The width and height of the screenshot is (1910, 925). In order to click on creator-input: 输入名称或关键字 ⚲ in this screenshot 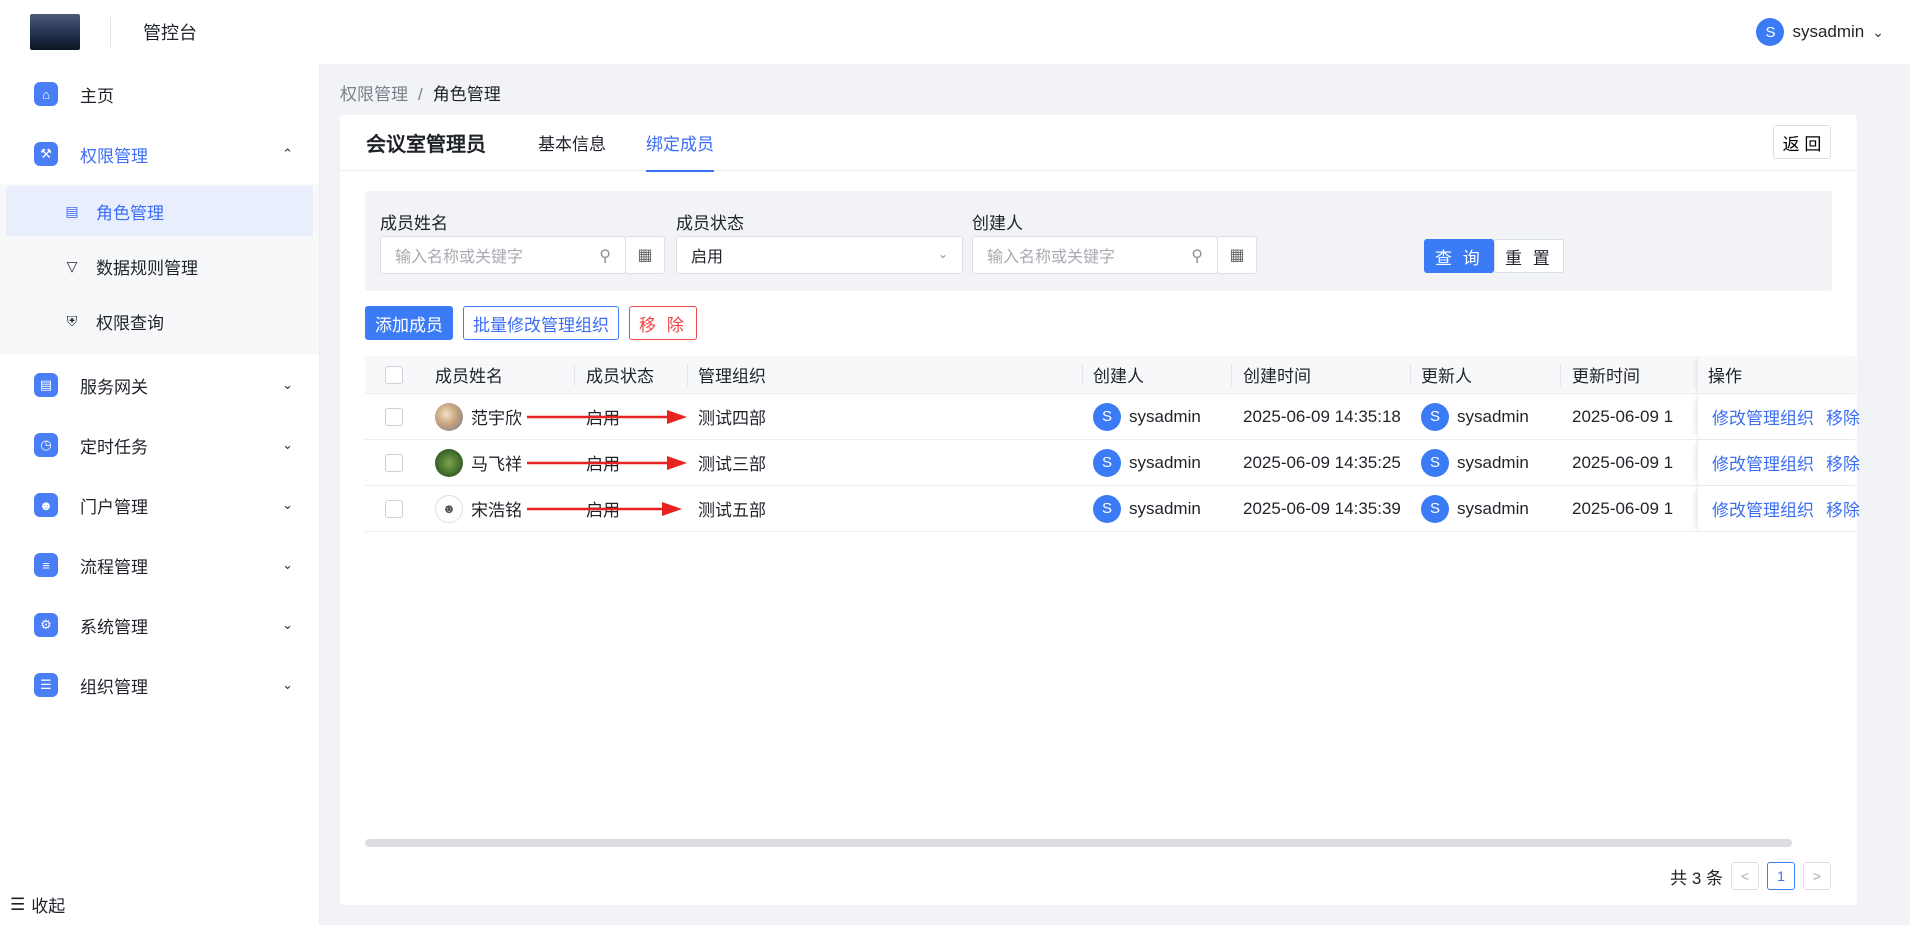, I will do `click(1095, 255)`.